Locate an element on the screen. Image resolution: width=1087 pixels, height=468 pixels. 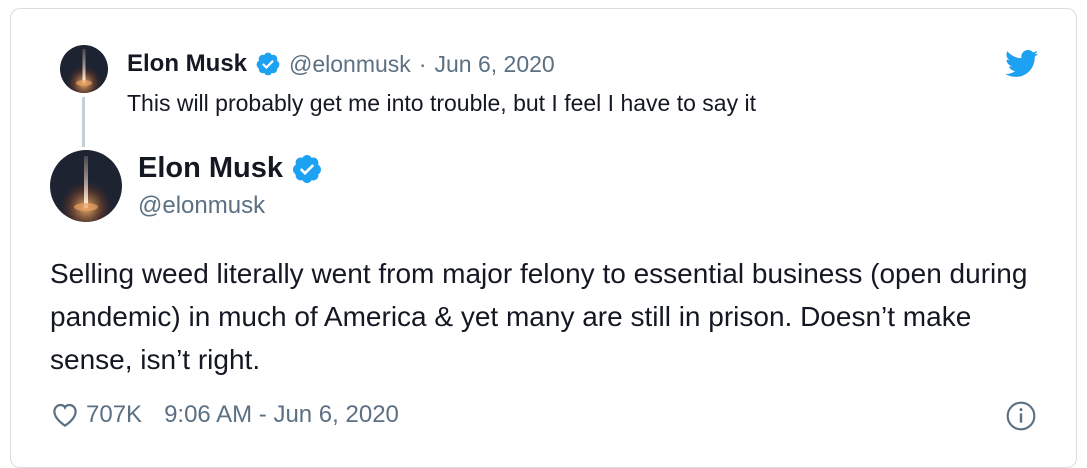
parent-avatar is located at coordinates (84, 69).